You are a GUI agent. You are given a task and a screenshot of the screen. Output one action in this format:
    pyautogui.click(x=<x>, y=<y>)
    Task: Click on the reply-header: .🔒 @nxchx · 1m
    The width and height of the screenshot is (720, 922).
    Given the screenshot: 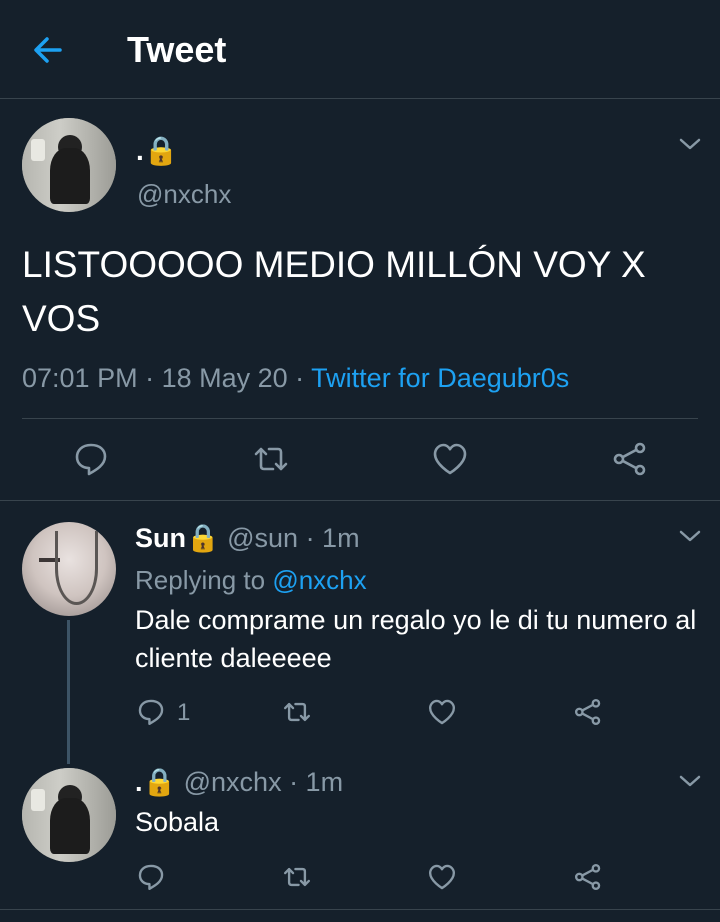 What is the action you would take?
    pyautogui.click(x=239, y=782)
    